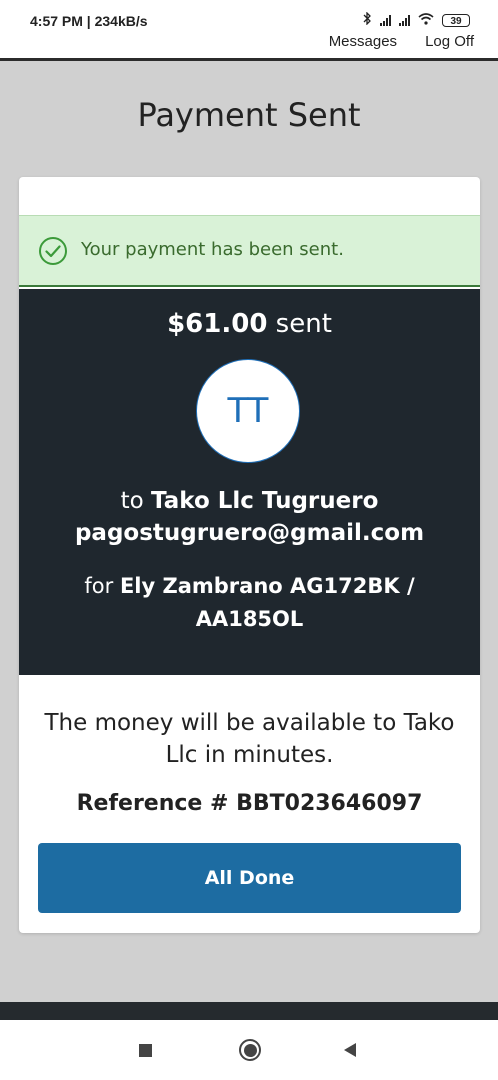 The width and height of the screenshot is (498, 1080). I want to click on check-circle-icon, so click(53, 253).